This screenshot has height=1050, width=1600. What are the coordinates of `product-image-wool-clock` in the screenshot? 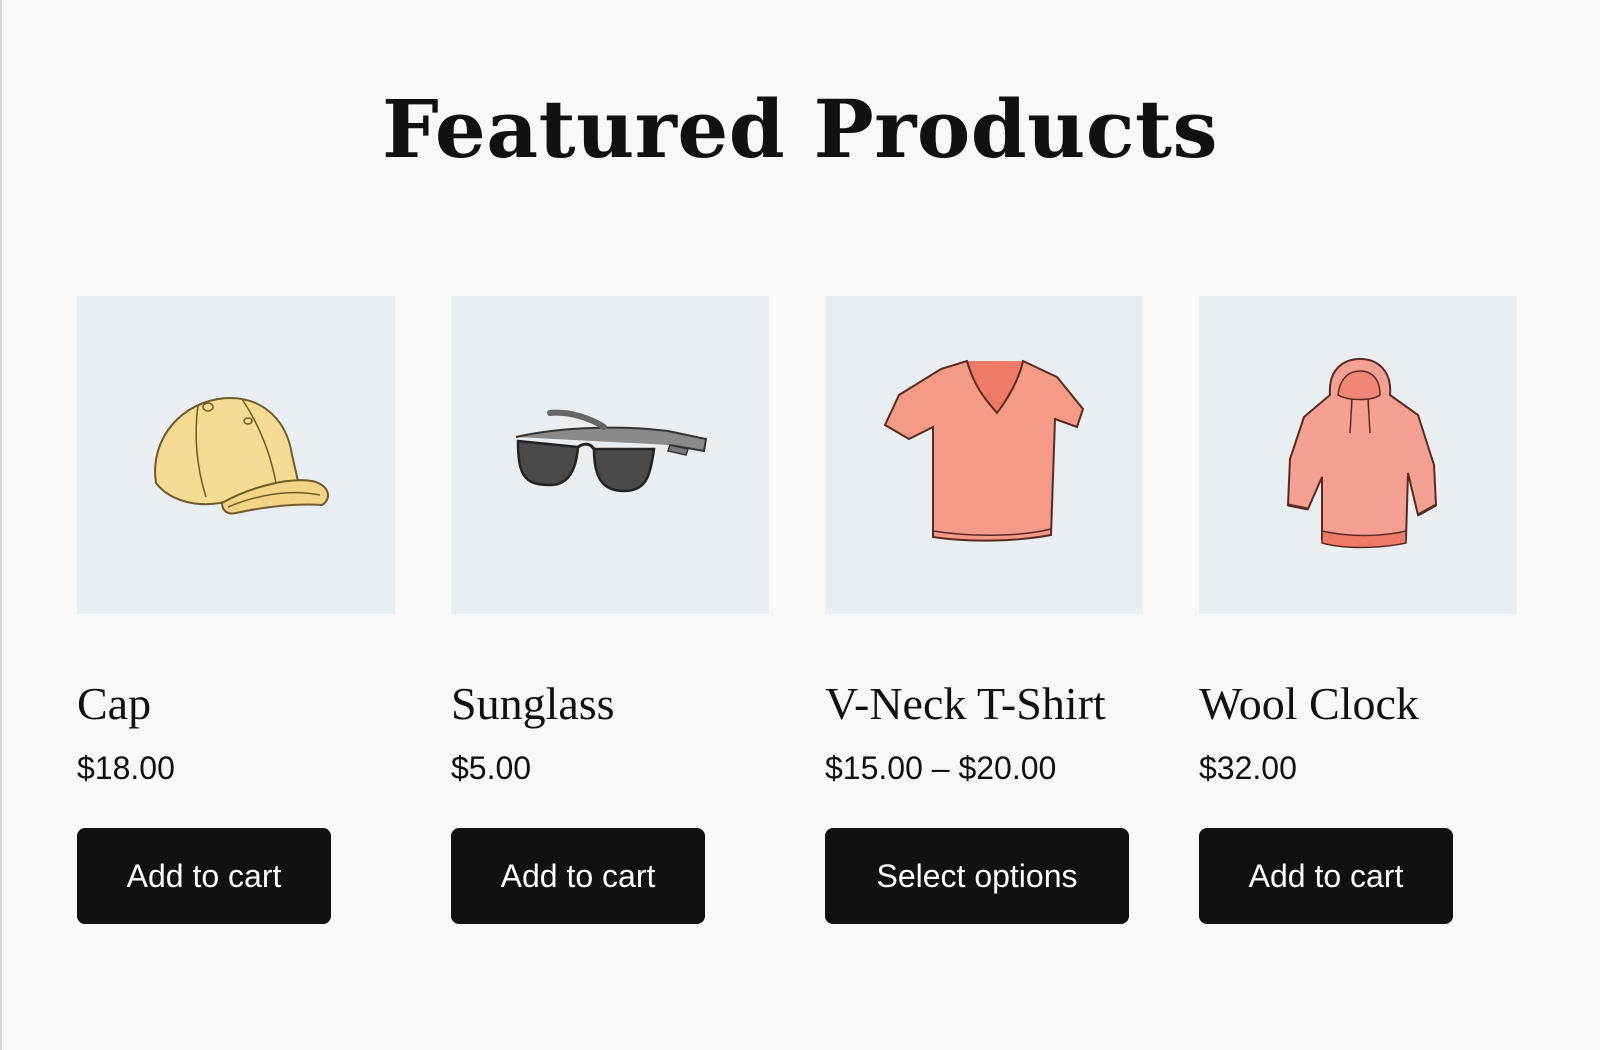 It's located at (1358, 455).